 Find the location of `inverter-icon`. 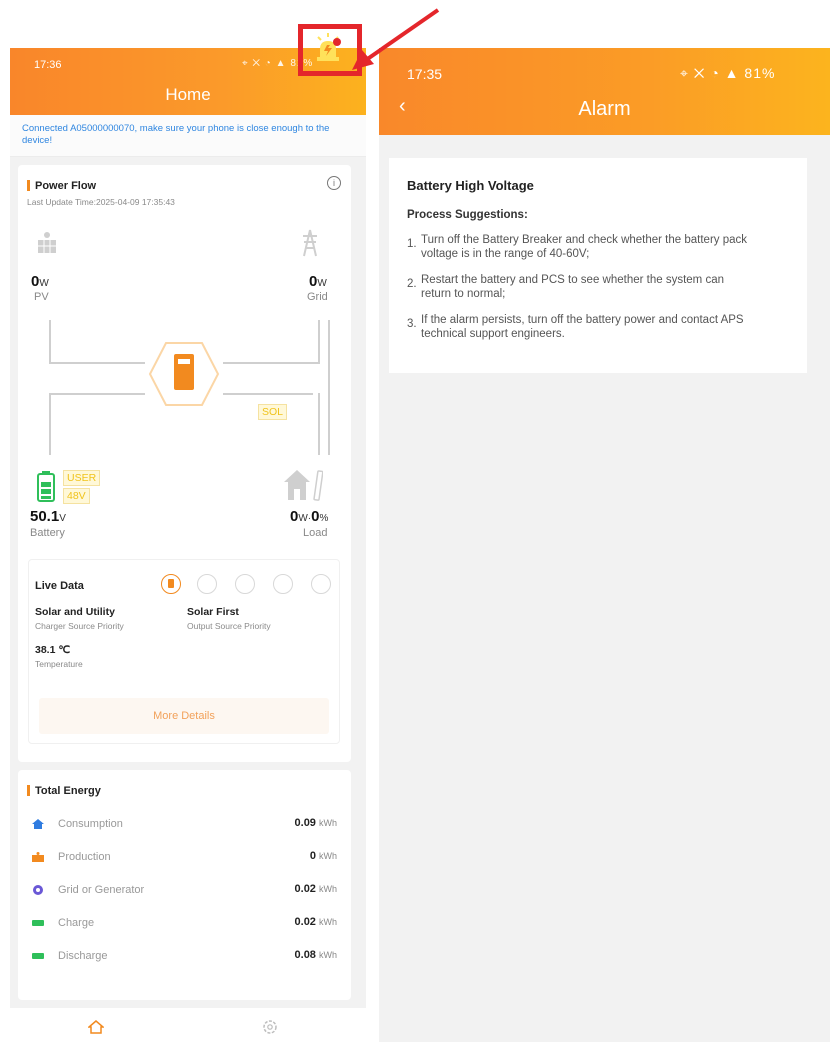

inverter-icon is located at coordinates (184, 374).